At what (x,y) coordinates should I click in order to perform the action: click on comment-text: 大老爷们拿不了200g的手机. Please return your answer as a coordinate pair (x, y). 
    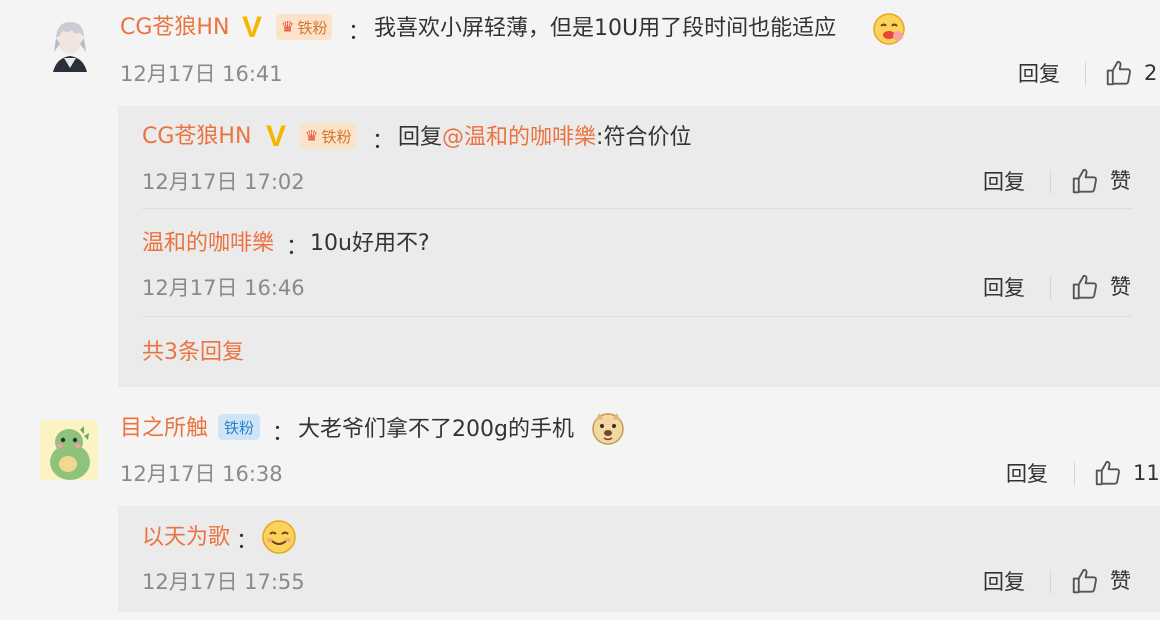
    Looking at the image, I should click on (436, 429).